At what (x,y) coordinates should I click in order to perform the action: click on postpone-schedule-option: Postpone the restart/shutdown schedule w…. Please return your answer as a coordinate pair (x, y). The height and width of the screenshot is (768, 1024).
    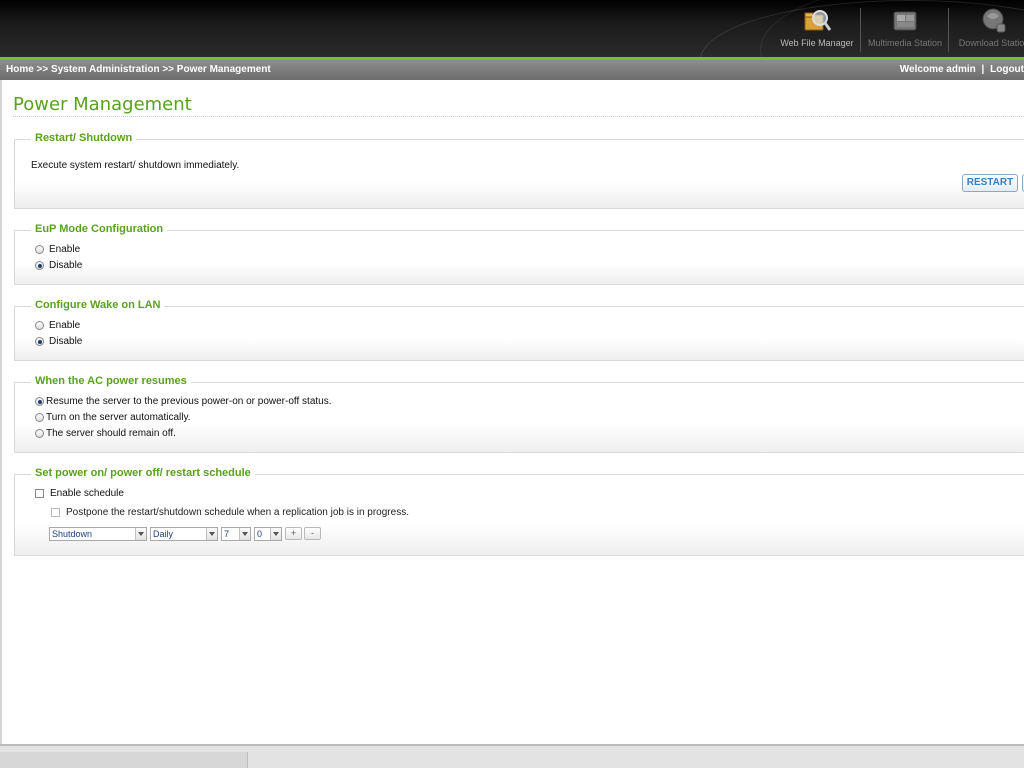
    Looking at the image, I should click on (230, 512).